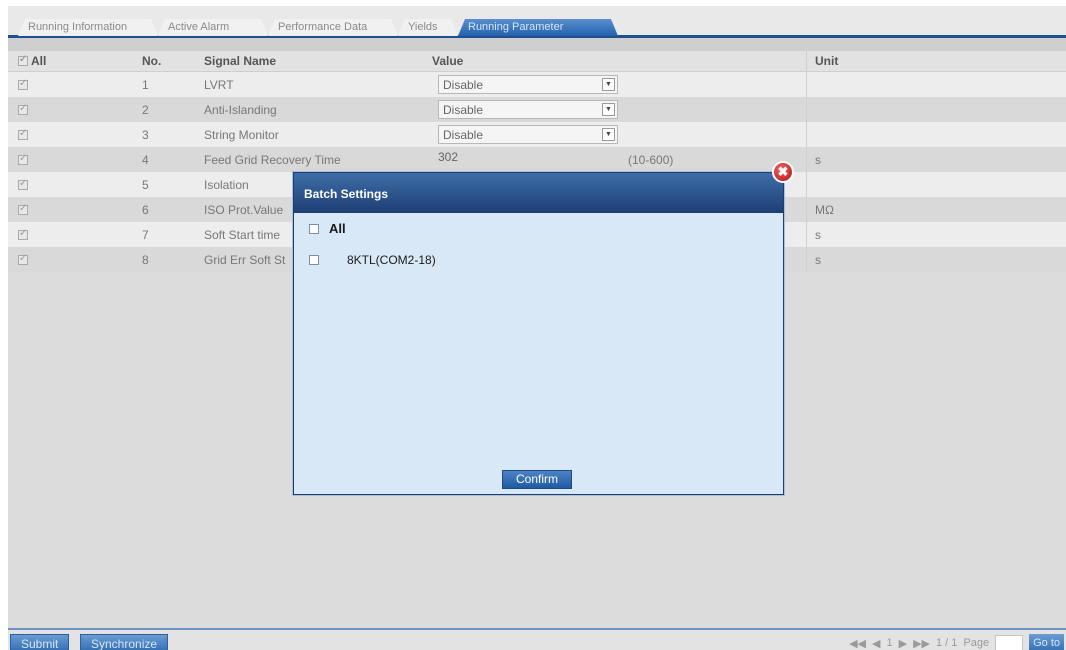  I want to click on row-no: 7, so click(145, 234).